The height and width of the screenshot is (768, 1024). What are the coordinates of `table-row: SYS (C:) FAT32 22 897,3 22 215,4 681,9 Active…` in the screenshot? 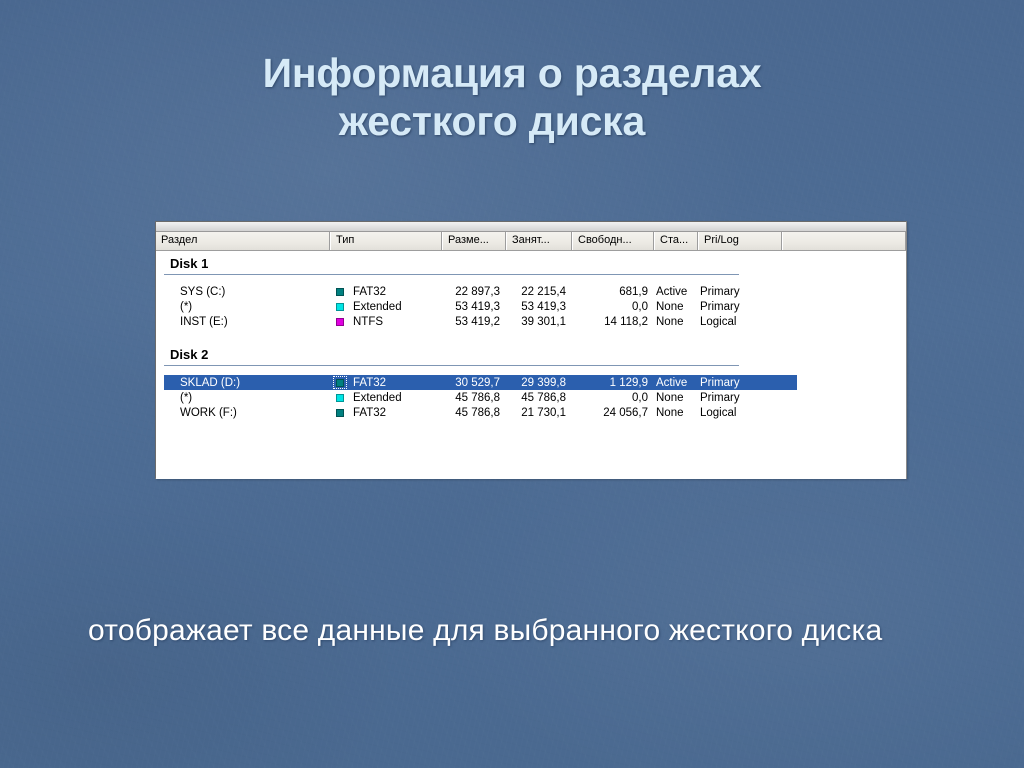 It's located at (480, 291).